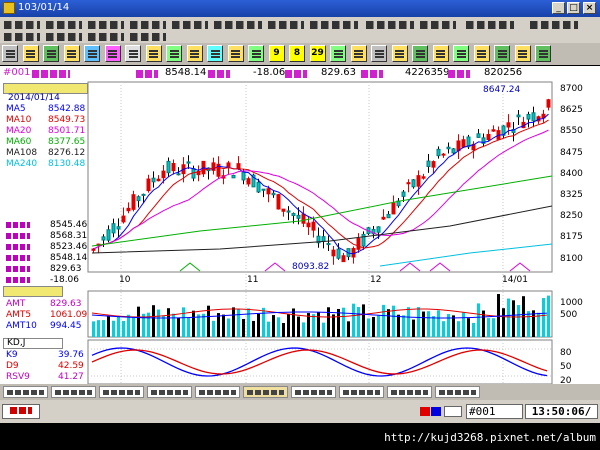  Describe the element at coordinates (148, 36) in the screenshot. I see `menu-item-help` at that location.